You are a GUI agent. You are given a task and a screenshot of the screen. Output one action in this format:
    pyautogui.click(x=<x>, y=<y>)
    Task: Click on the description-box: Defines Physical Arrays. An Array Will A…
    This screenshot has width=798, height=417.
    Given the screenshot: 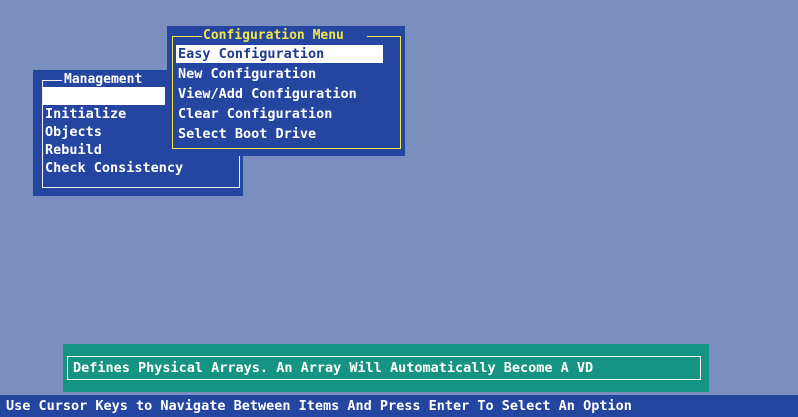 What is the action you would take?
    pyautogui.click(x=386, y=368)
    